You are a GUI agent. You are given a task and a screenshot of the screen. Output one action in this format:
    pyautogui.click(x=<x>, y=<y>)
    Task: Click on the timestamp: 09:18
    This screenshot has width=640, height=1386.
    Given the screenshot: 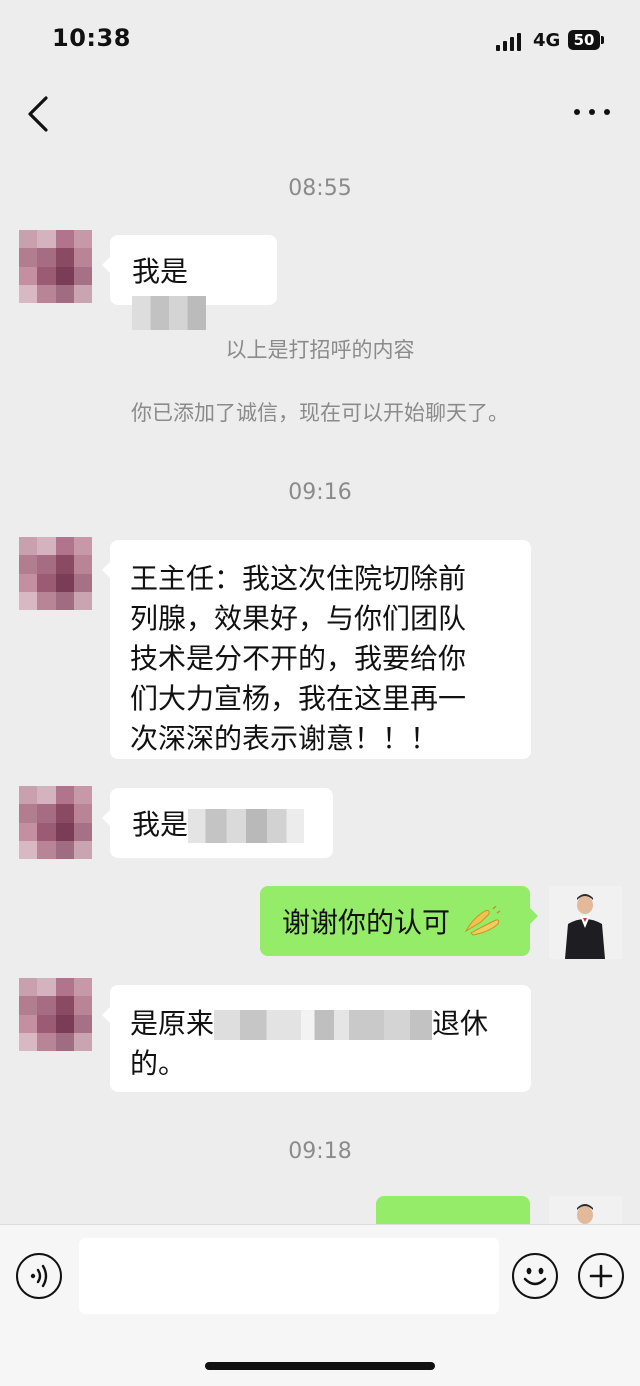 What is the action you would take?
    pyautogui.click(x=320, y=1151)
    